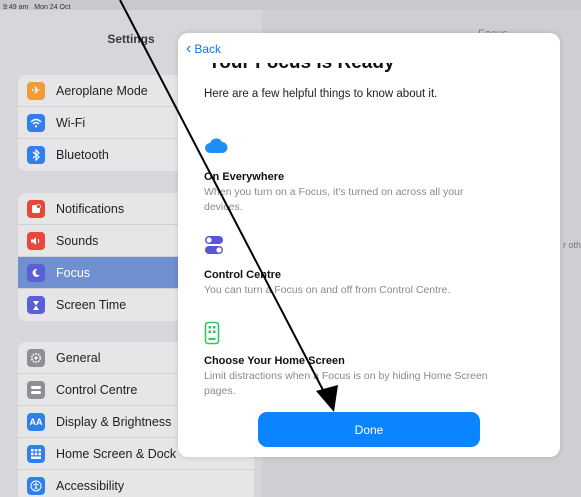 The height and width of the screenshot is (497, 581). I want to click on speaker-icon, so click(36, 240).